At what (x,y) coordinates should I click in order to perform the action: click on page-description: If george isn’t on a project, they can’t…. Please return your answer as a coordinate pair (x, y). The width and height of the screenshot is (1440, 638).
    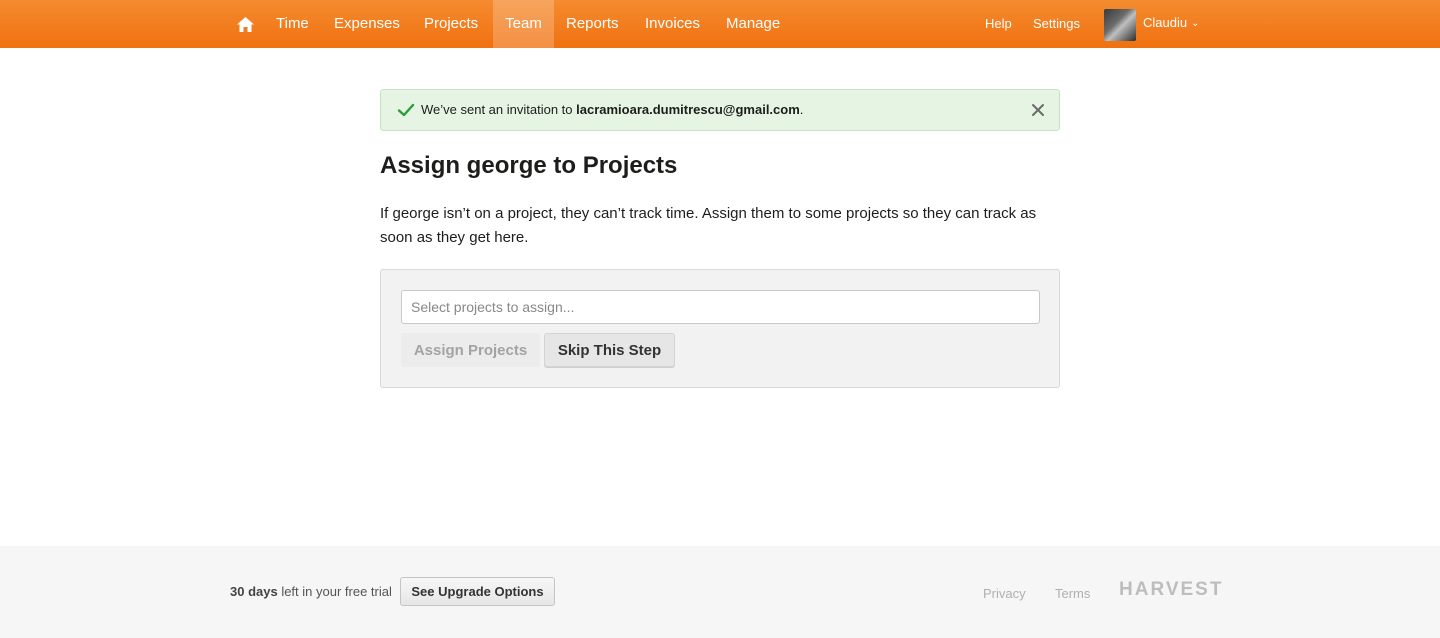
    Looking at the image, I should click on (708, 225).